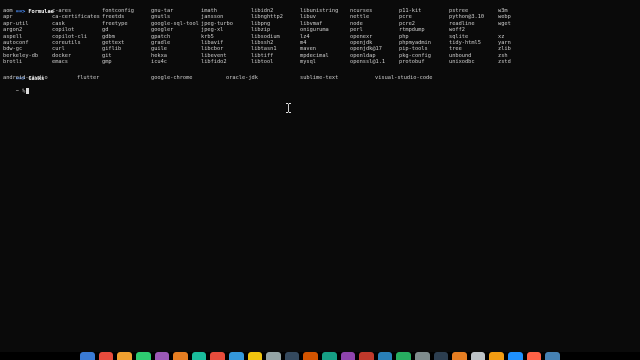 Image resolution: width=640 pixels, height=360 pixels. Describe the element at coordinates (107, 62) in the screenshot. I see `formula-item: gmp` at that location.